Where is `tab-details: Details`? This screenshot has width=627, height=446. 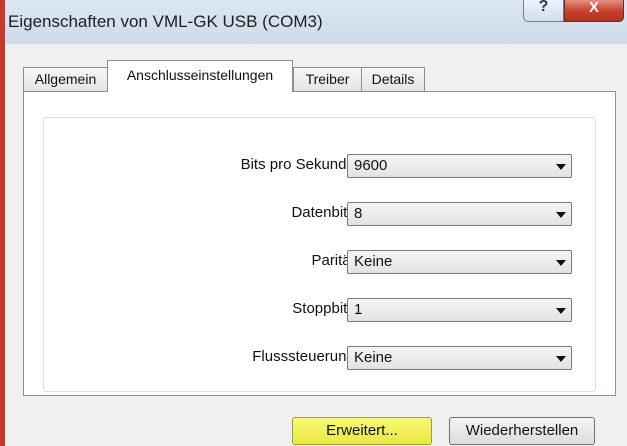
tab-details: Details is located at coordinates (393, 79).